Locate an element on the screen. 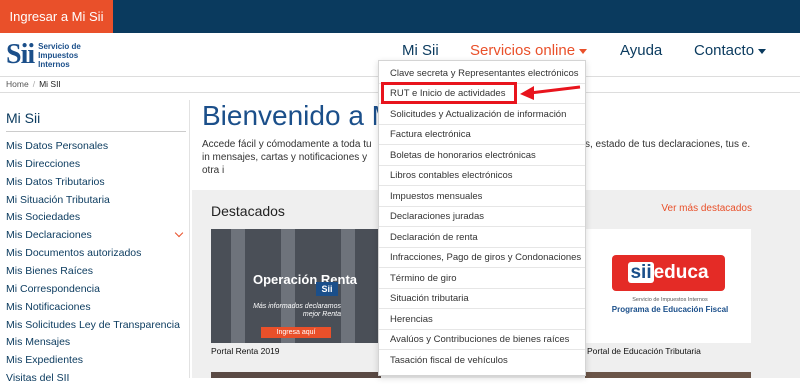 This screenshot has width=800, height=387. nav-mi-sii: Mi Sii is located at coordinates (420, 50).